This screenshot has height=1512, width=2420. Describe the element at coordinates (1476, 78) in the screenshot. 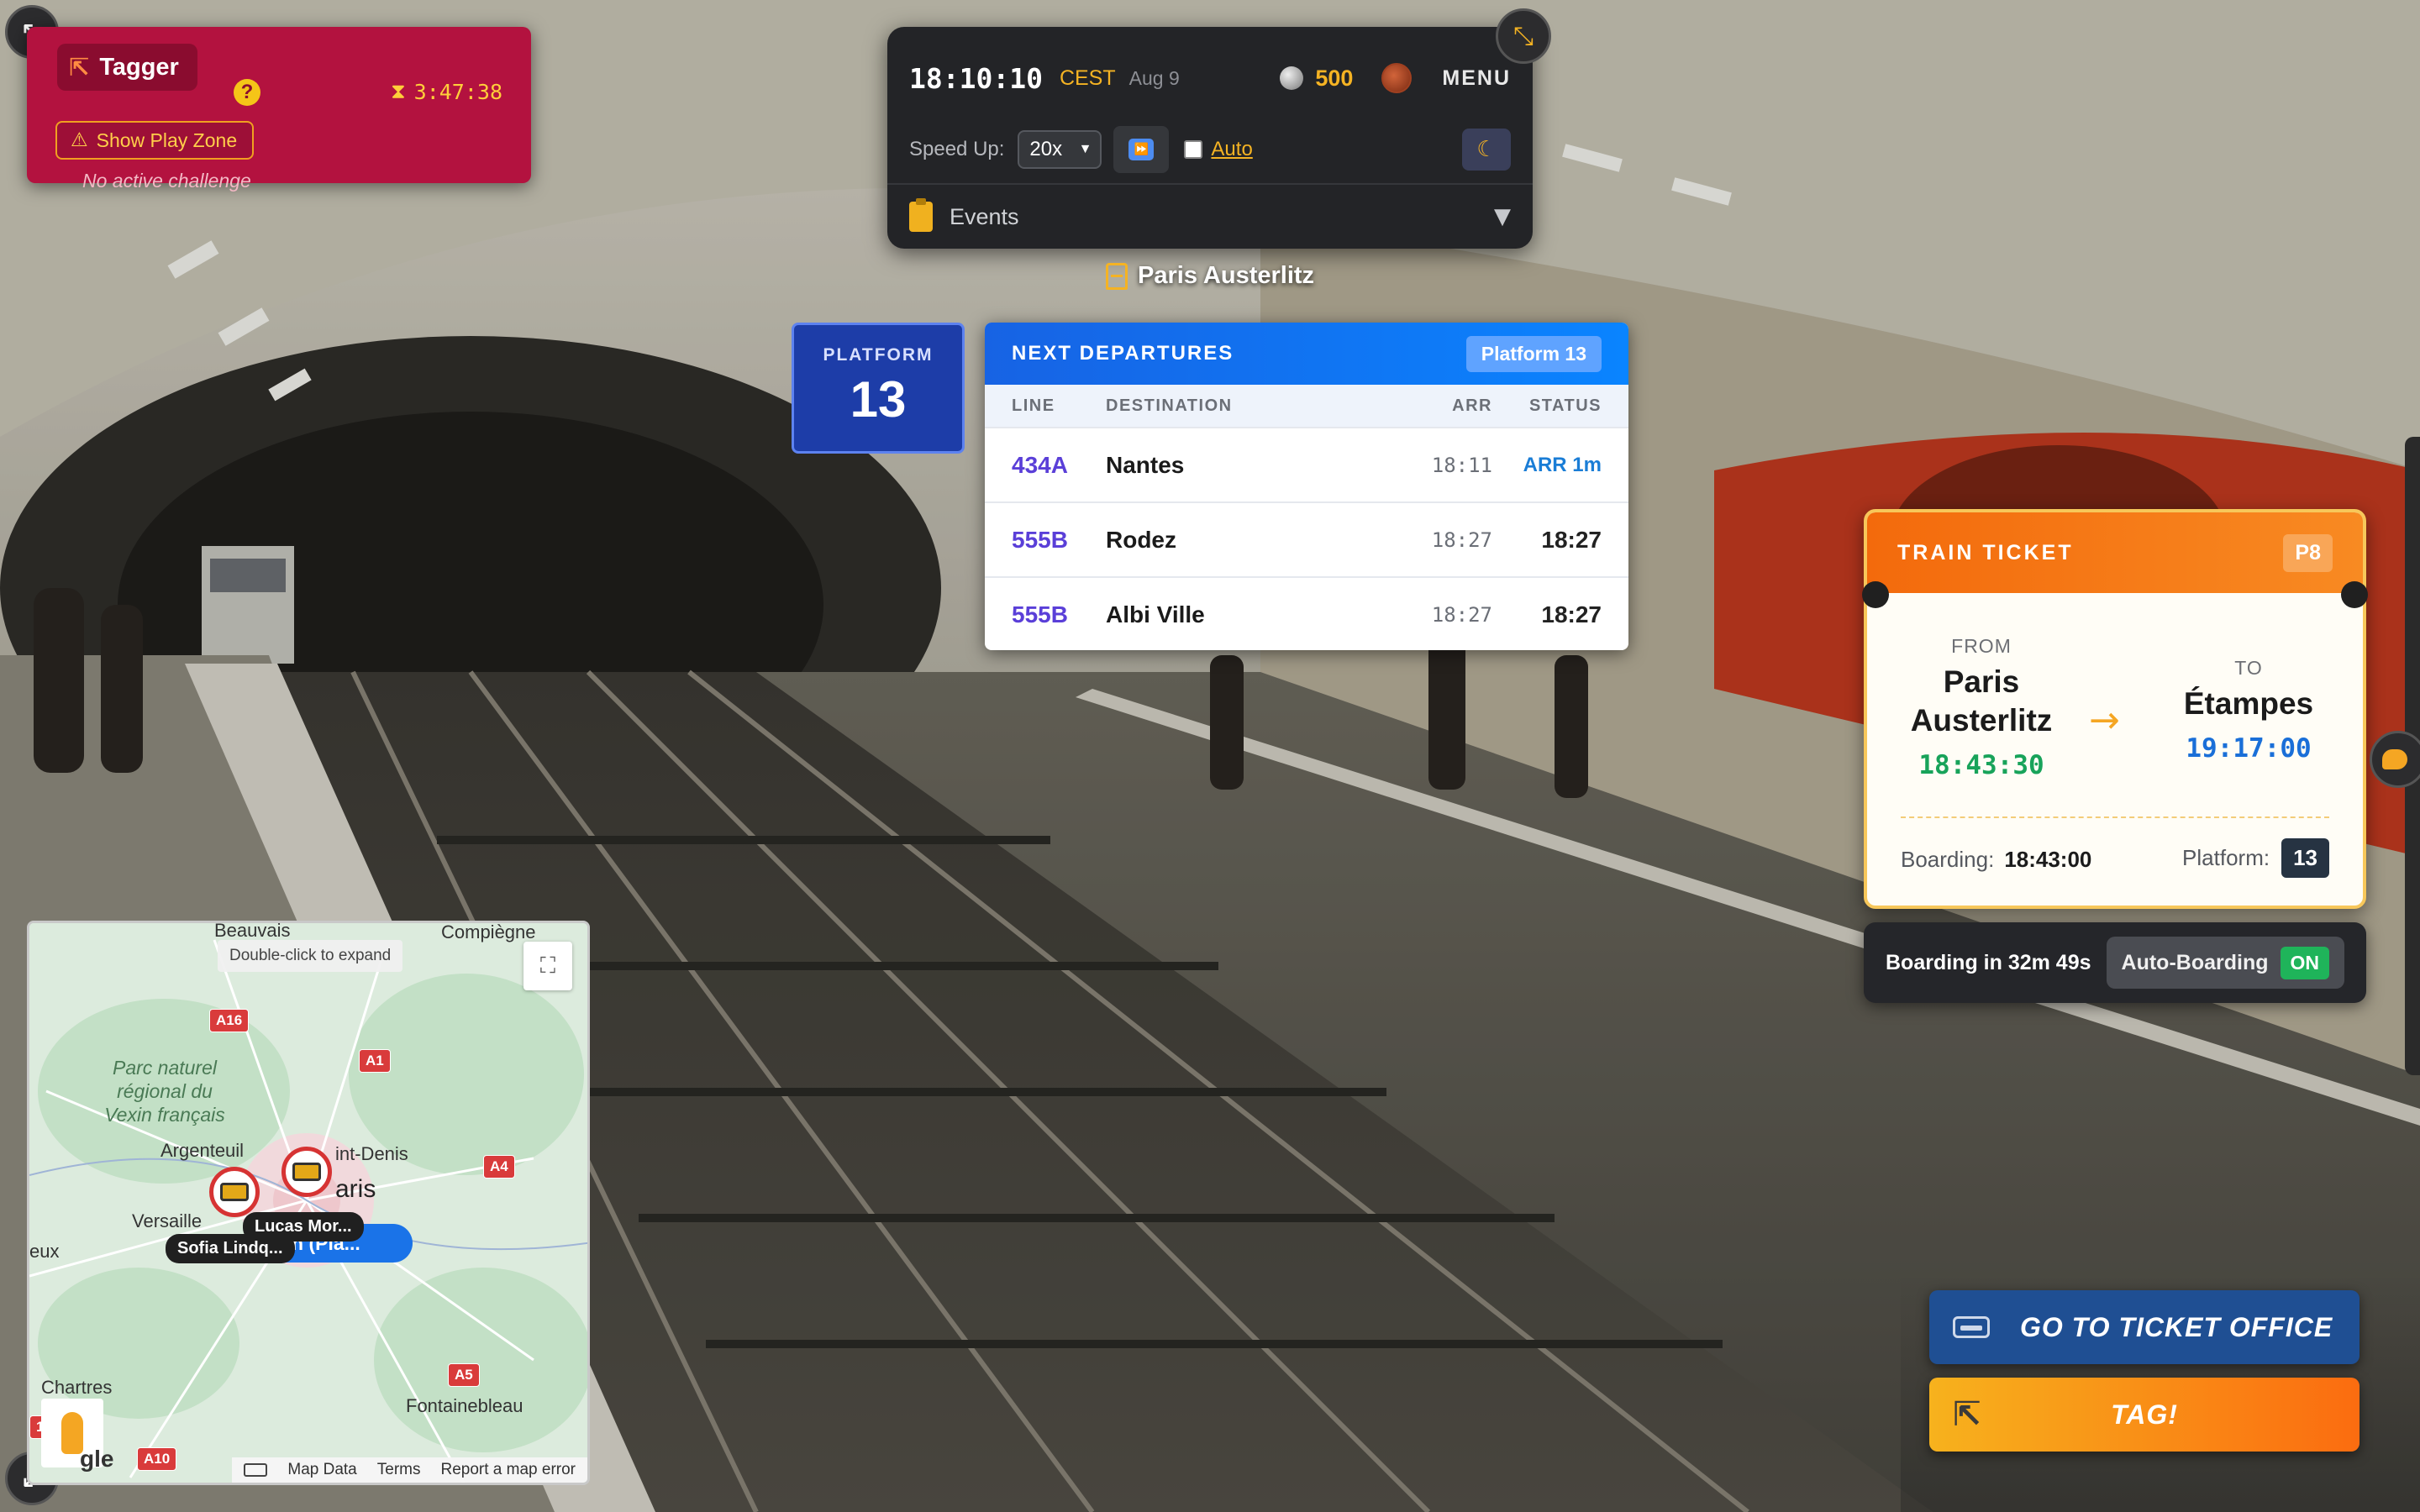

I see `menu-button: MENU` at that location.